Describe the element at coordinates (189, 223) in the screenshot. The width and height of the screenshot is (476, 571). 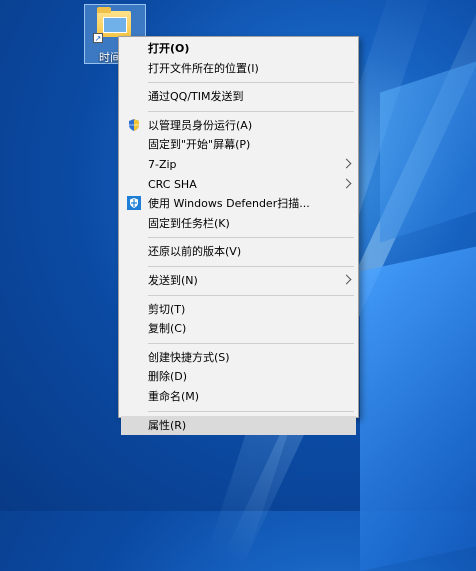
I see `menu-item-label: 固定到任务栏(K)` at that location.